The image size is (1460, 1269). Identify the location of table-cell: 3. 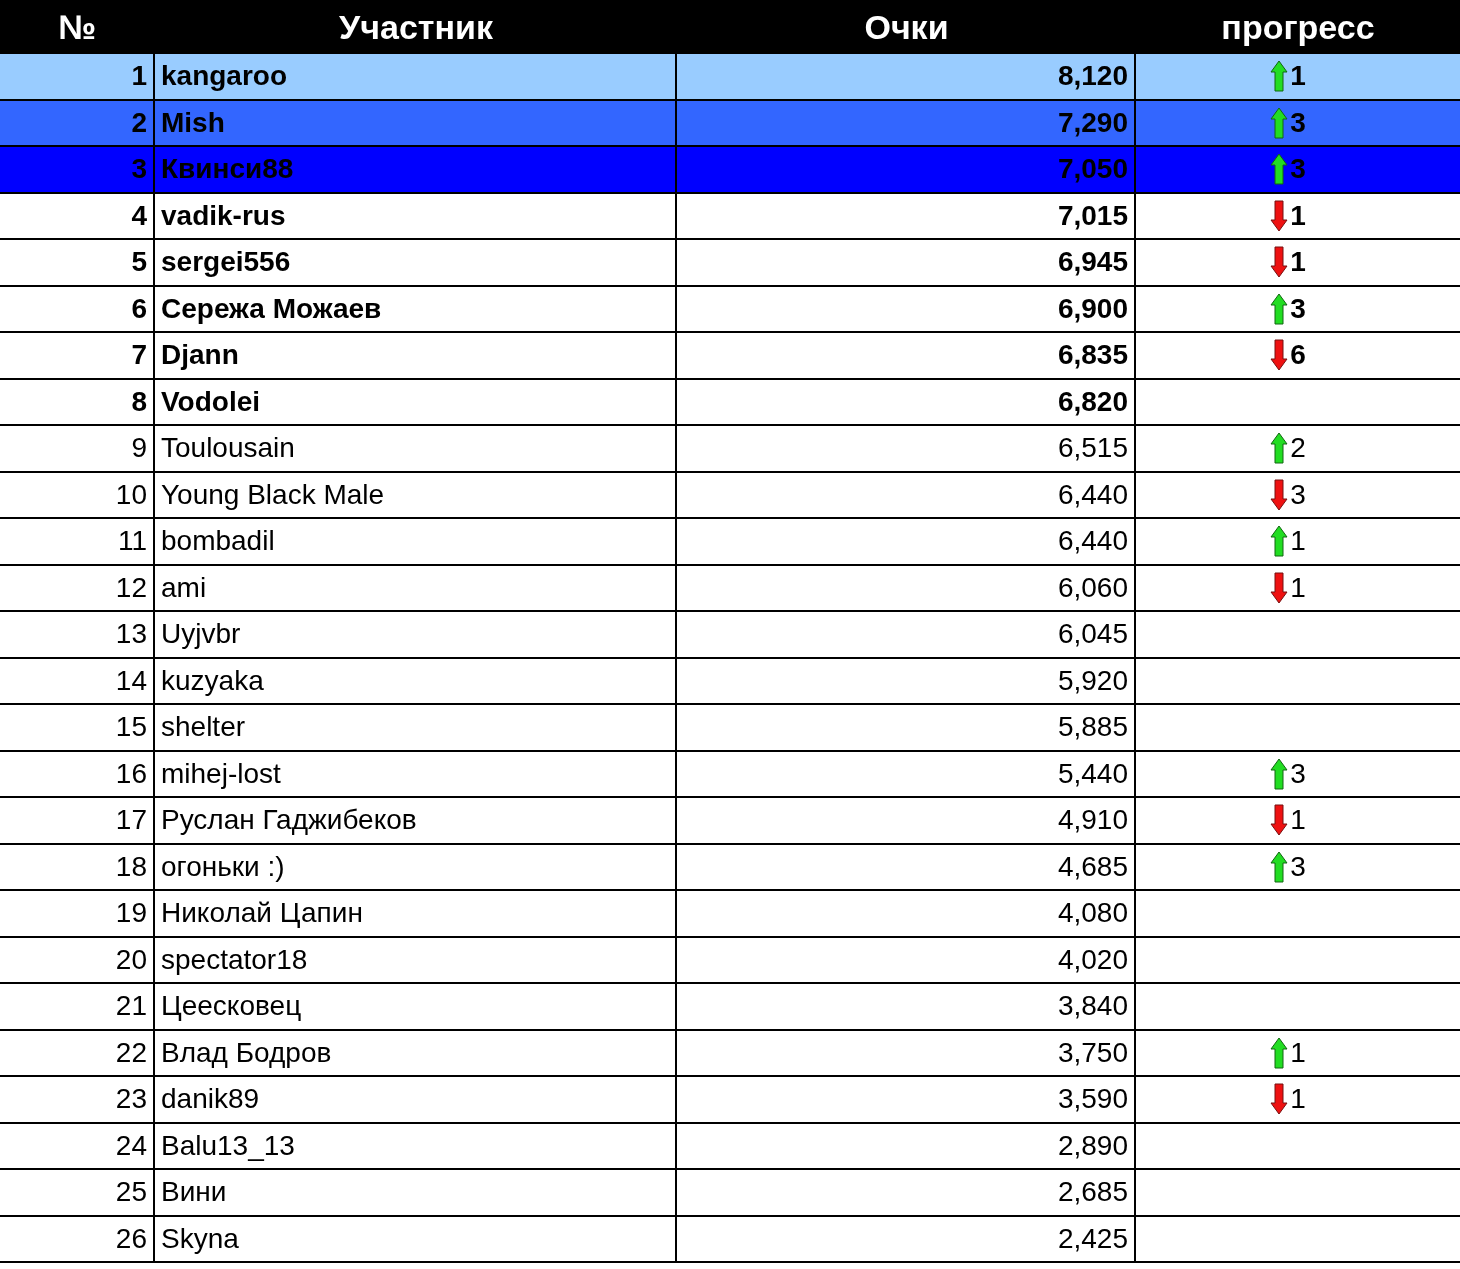
(77, 169).